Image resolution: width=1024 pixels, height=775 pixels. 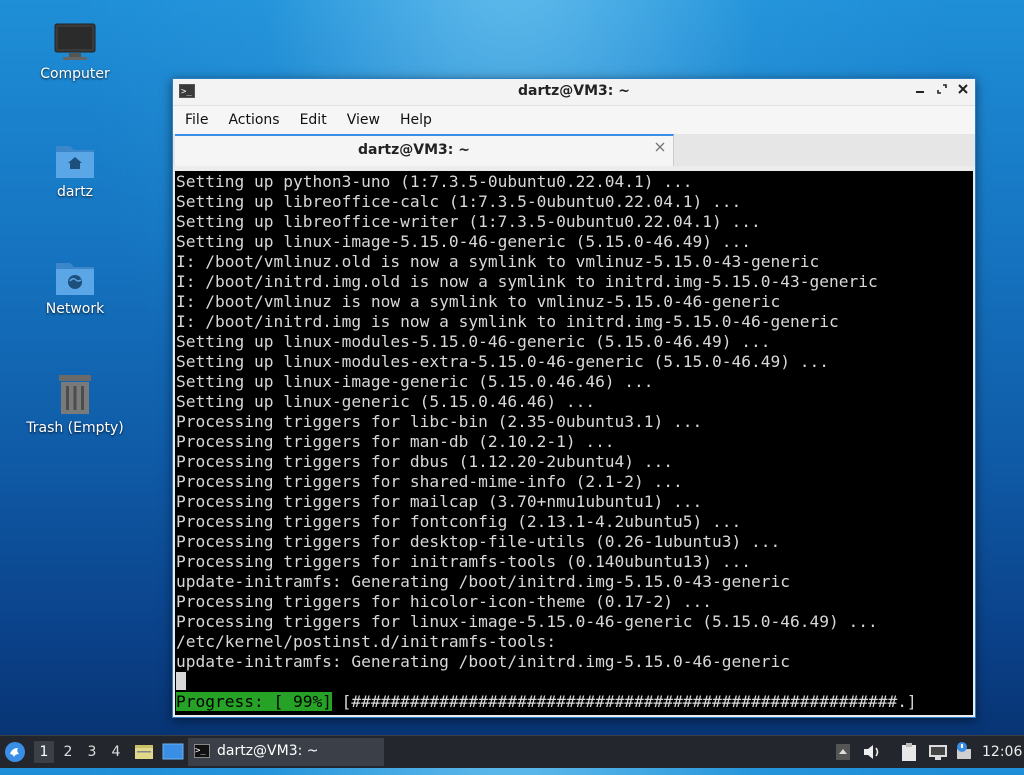 I want to click on tray-up-arrow, so click(x=844, y=752).